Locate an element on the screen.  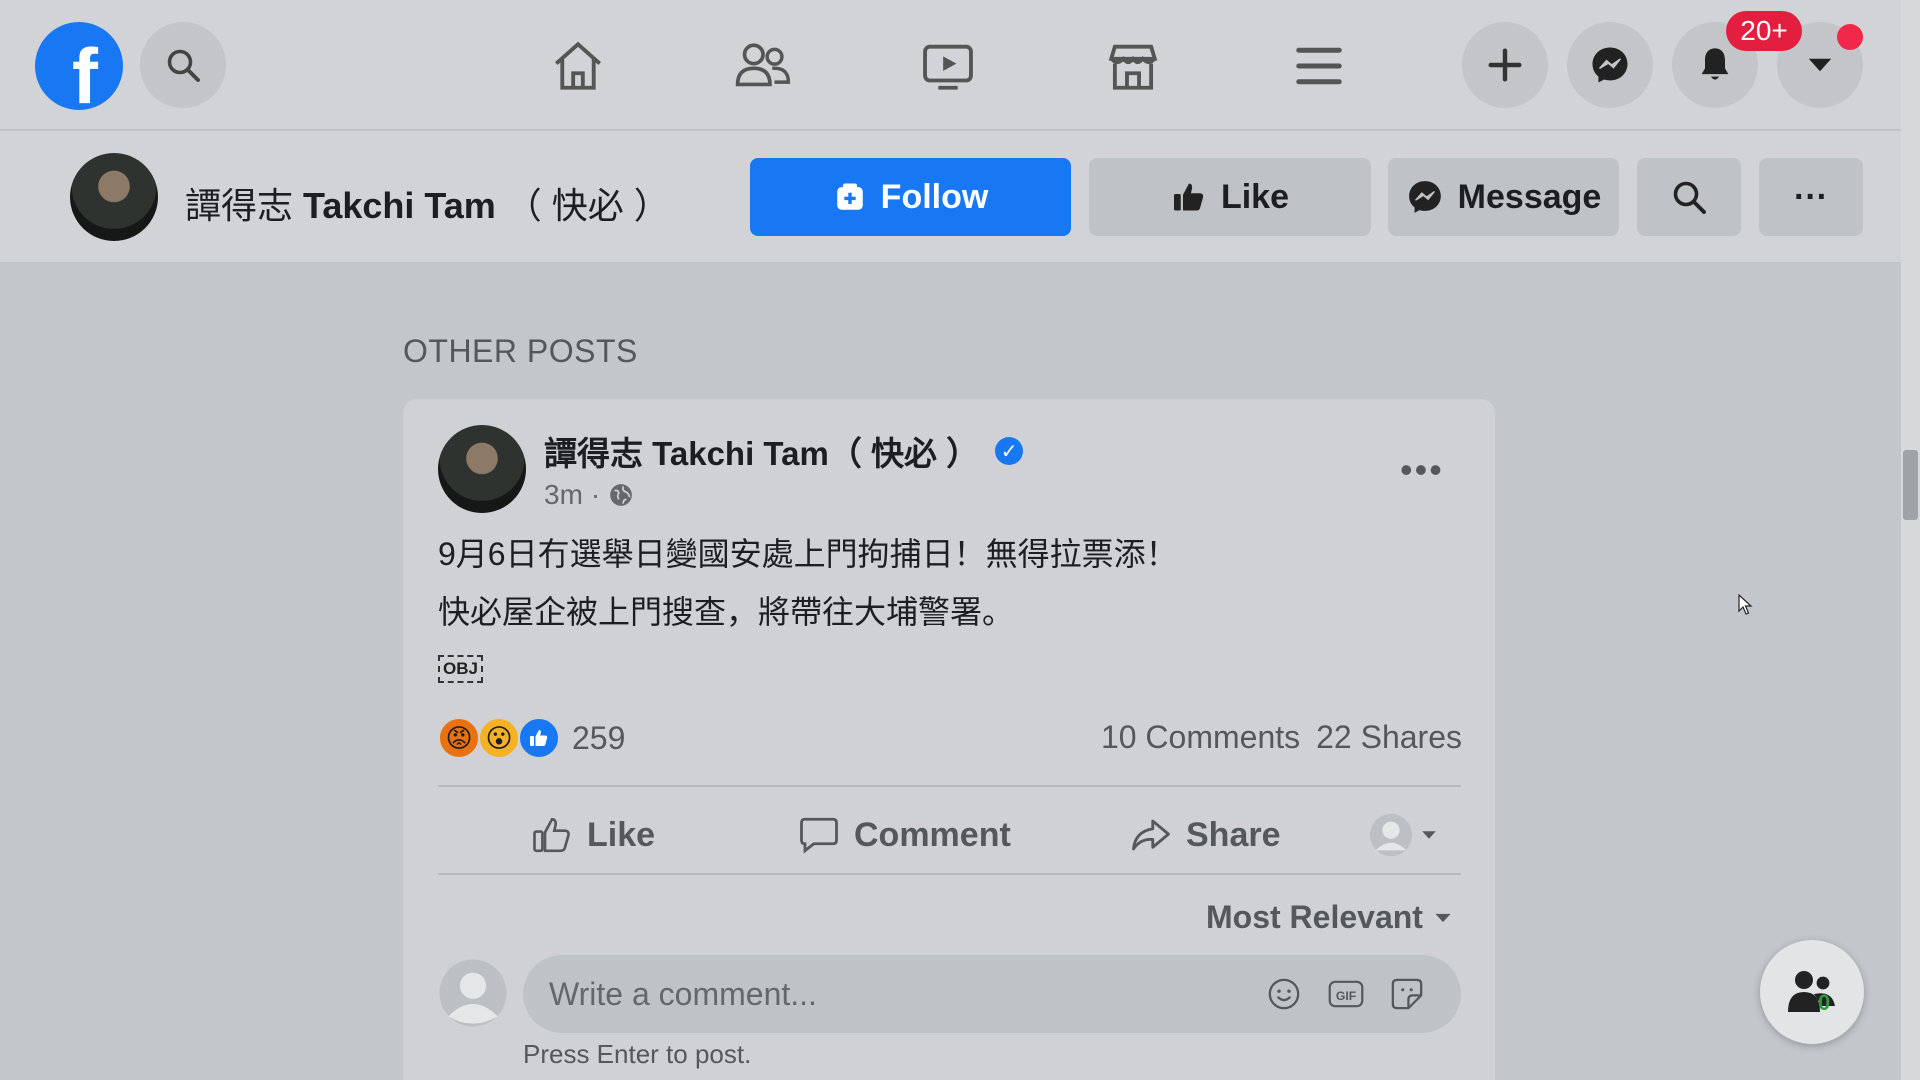
page-avatar is located at coordinates (114, 197).